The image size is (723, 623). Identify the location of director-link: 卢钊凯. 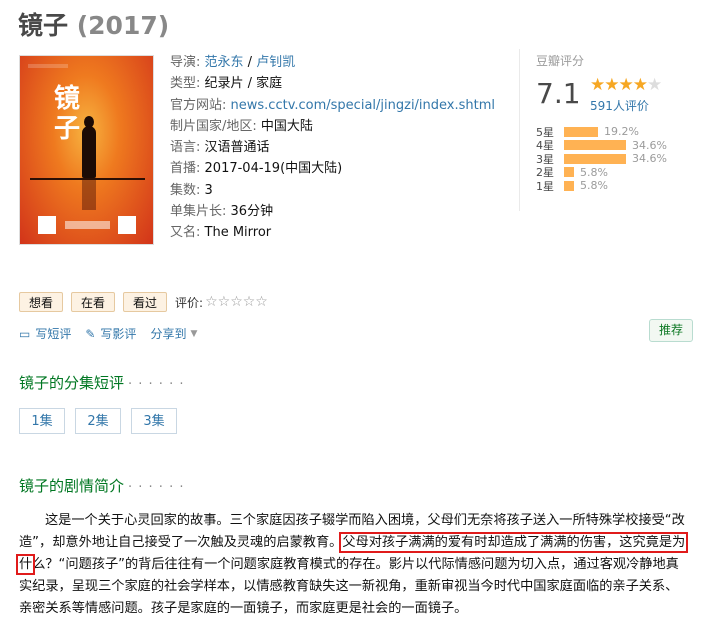
(275, 62).